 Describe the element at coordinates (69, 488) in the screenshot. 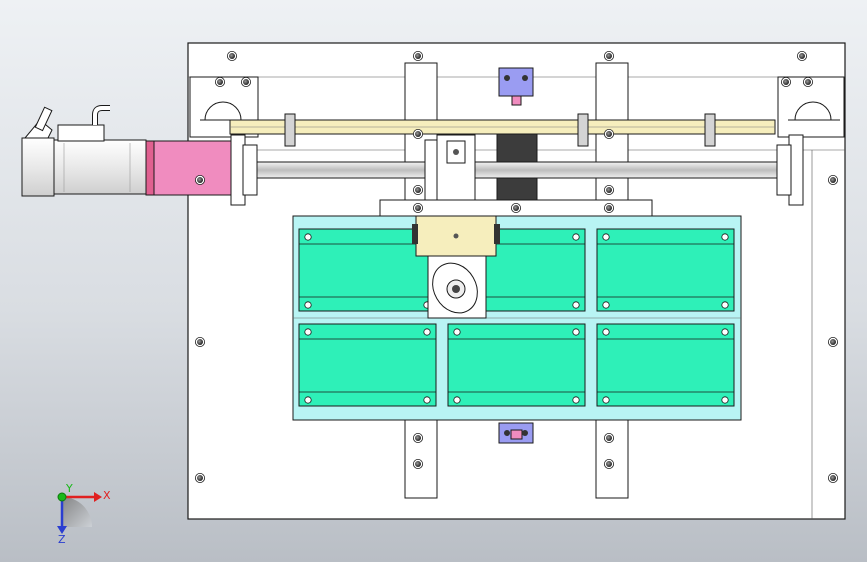

I see `y-axis-label: Y` at that location.